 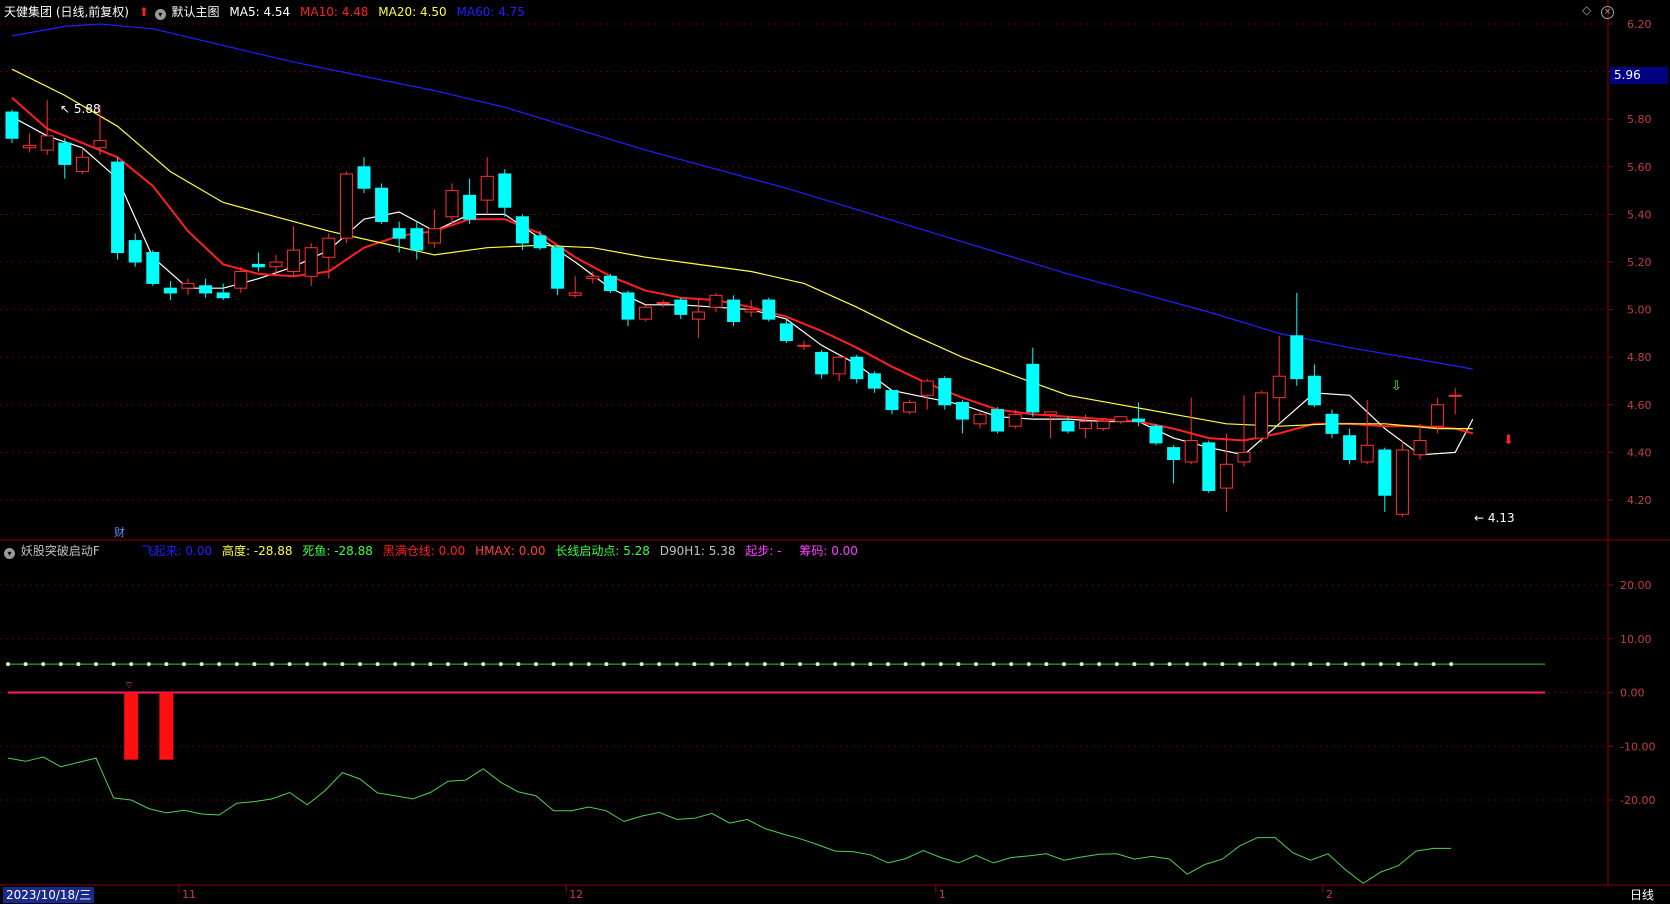 I want to click on ma10-label: MA10: 4.48, so click(x=334, y=12).